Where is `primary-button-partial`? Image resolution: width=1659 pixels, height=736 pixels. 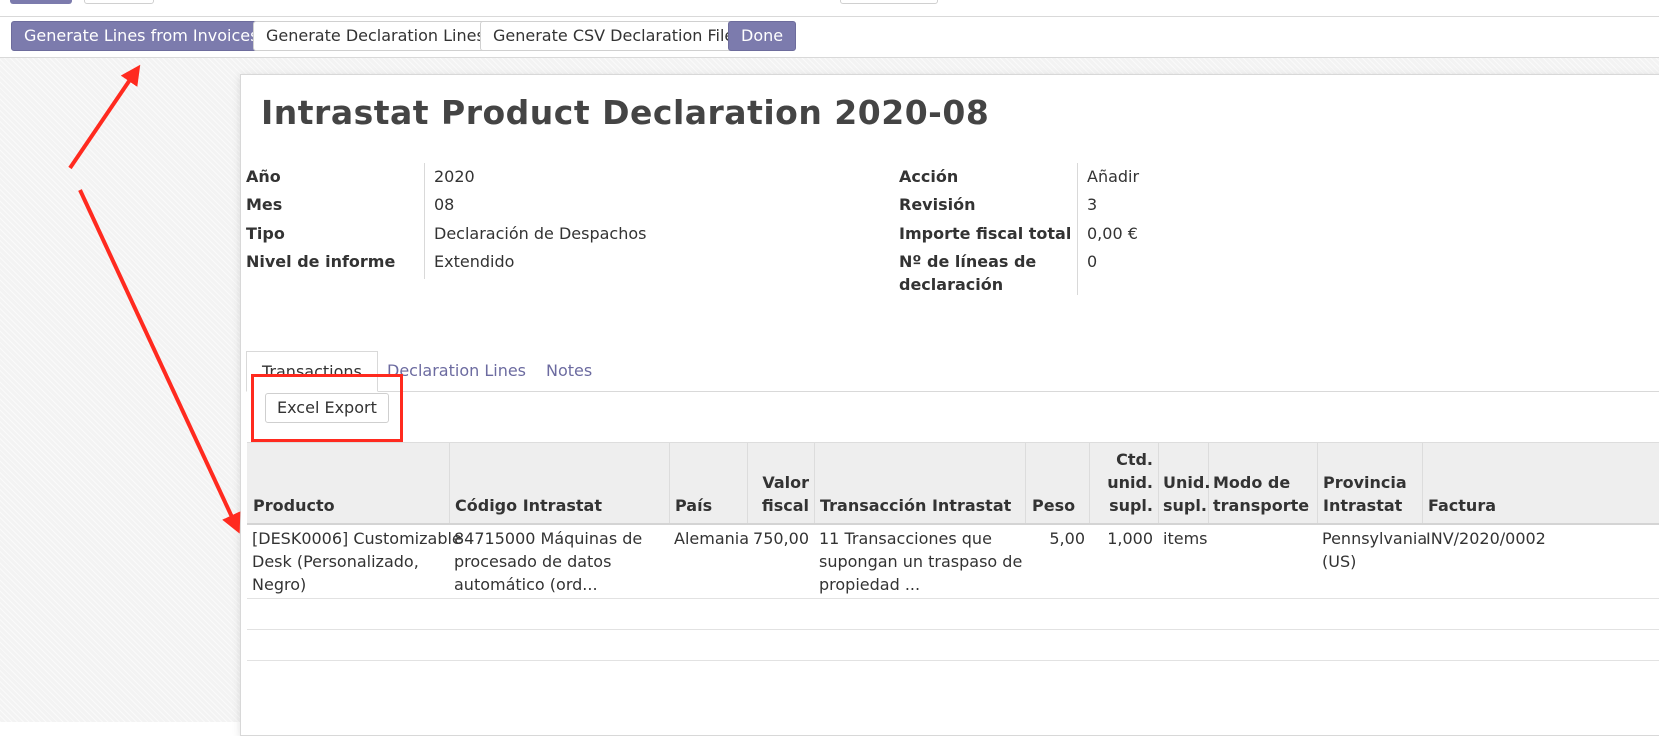 primary-button-partial is located at coordinates (41, 2).